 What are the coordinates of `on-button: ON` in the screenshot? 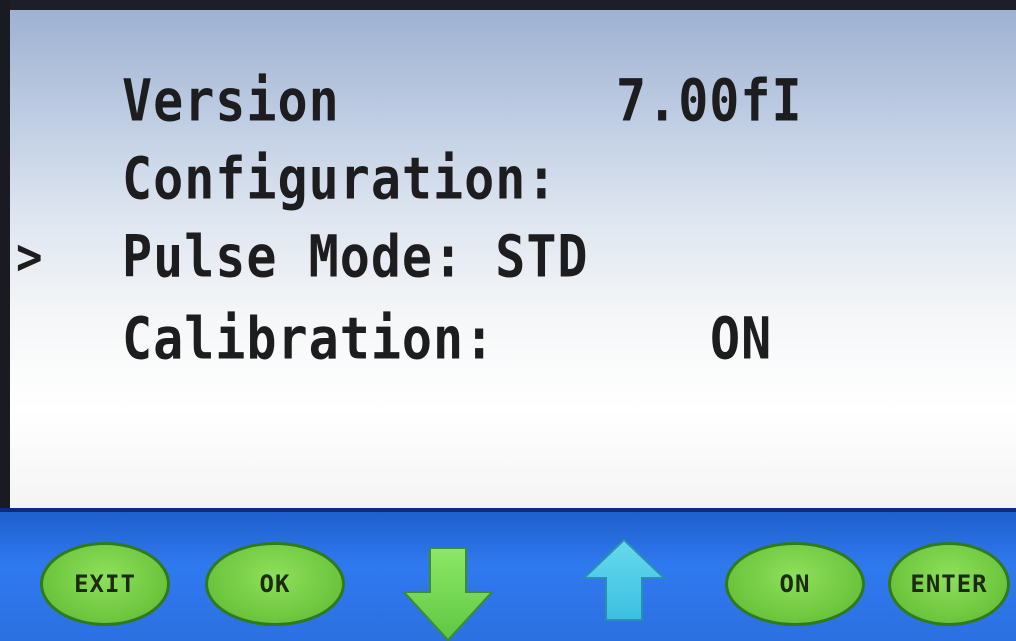 It's located at (795, 584).